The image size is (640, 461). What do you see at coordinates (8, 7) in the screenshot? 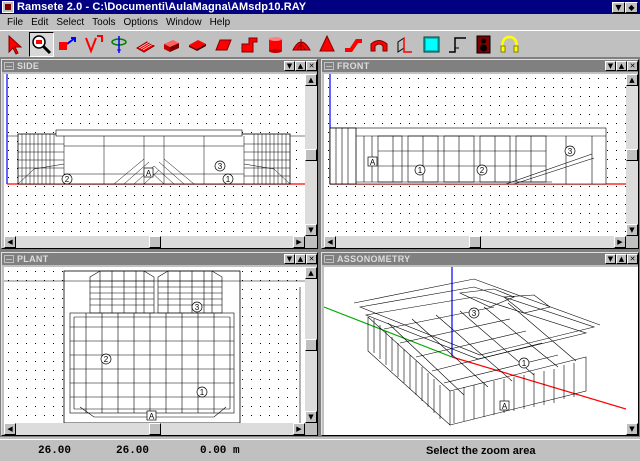
I see `app-icon` at bounding box center [8, 7].